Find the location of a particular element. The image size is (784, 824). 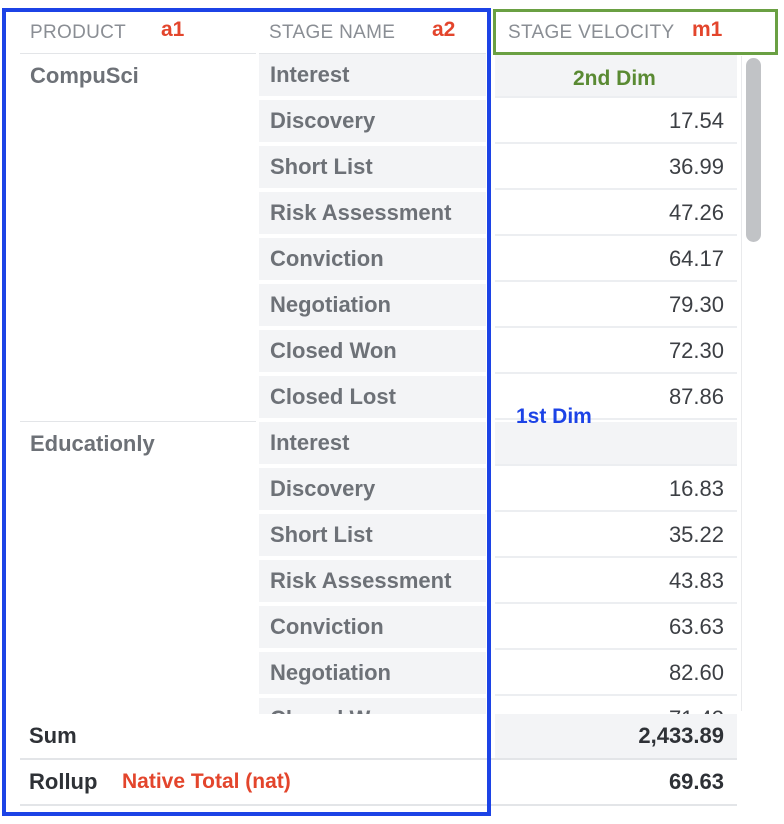

product-name: Educationly is located at coordinates (92, 443).